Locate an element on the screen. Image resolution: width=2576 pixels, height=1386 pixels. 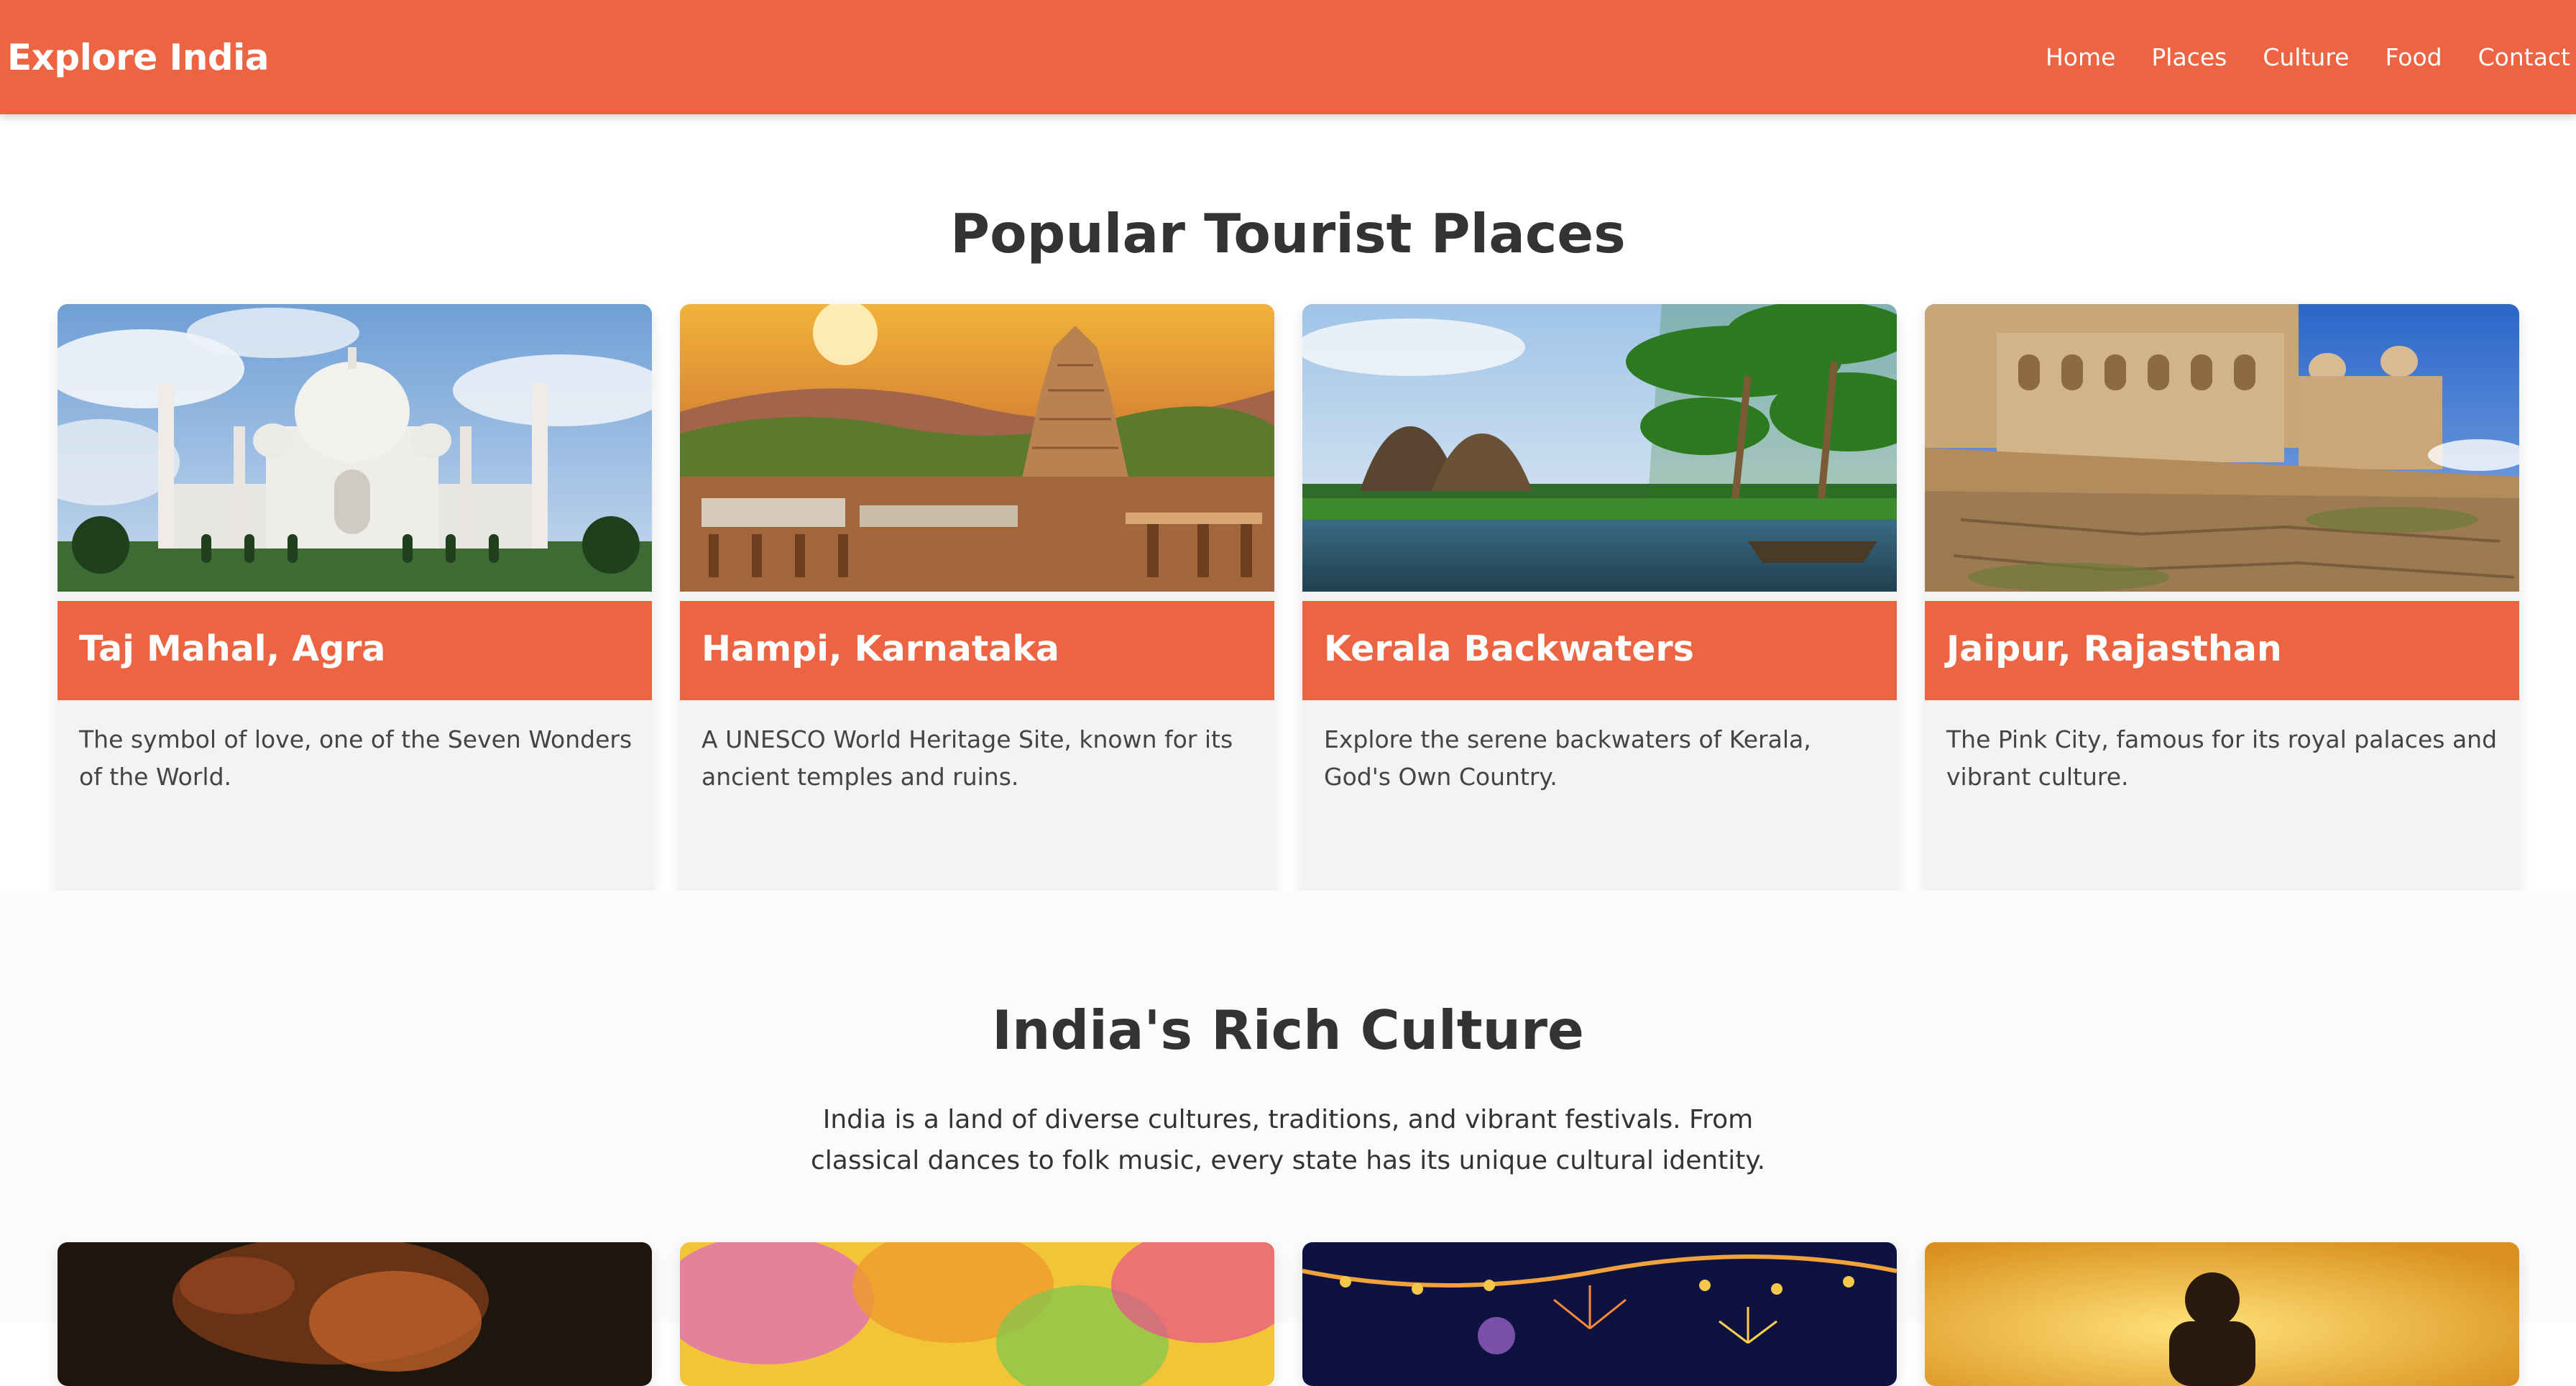
brand-logo: Explore India is located at coordinates (138, 57).